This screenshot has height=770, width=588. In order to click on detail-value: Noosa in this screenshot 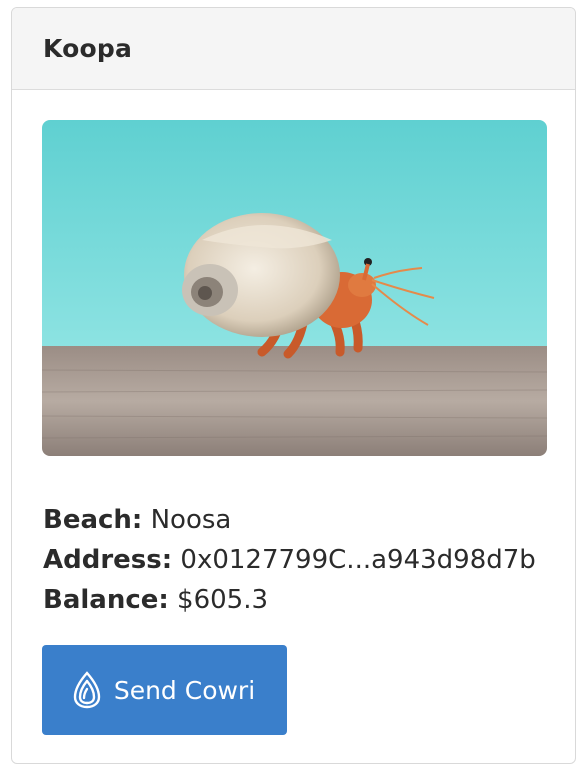, I will do `click(191, 520)`.